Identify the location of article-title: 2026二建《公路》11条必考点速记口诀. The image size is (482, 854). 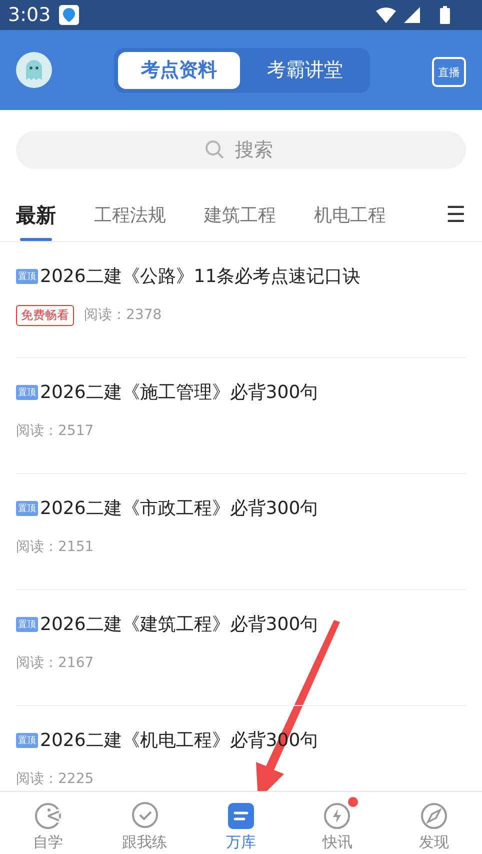
(200, 276).